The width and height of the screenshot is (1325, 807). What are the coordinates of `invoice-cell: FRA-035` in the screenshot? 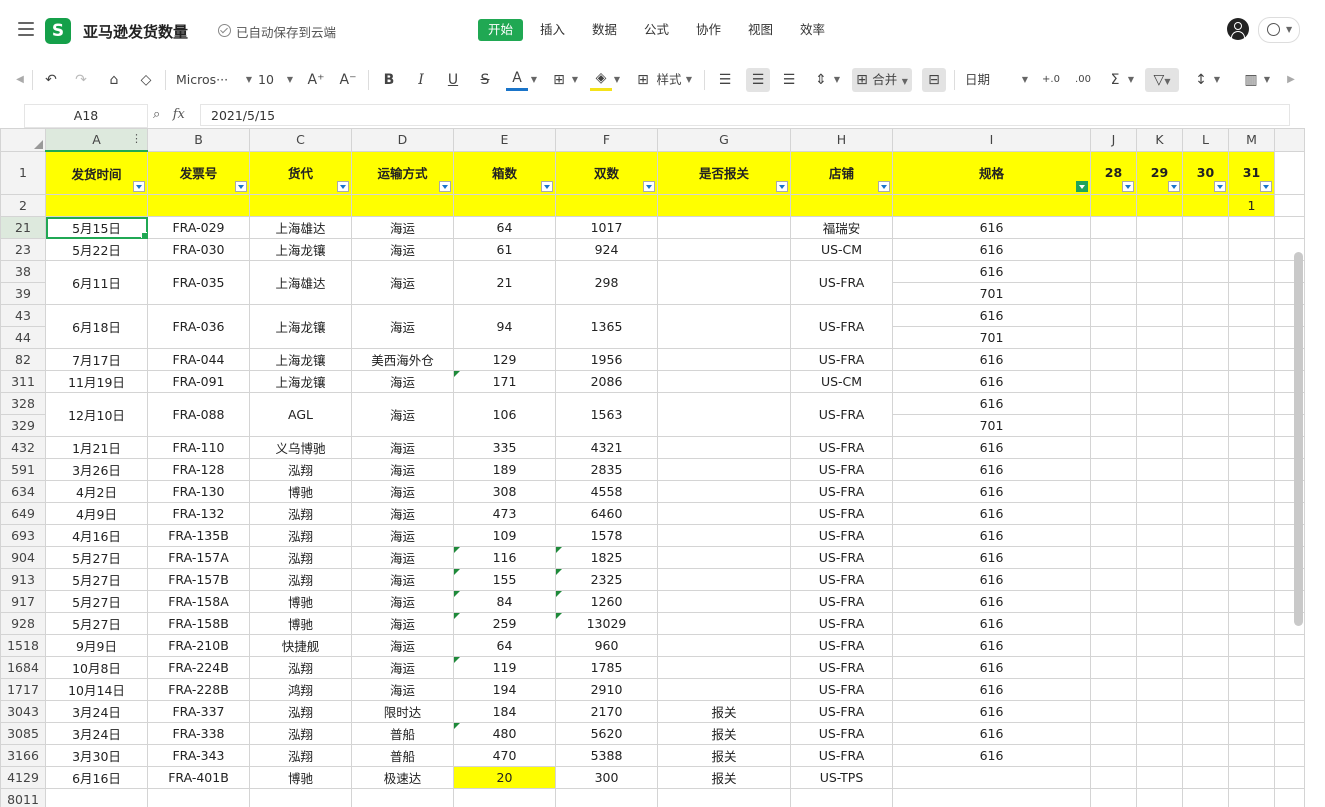 It's located at (198, 282).